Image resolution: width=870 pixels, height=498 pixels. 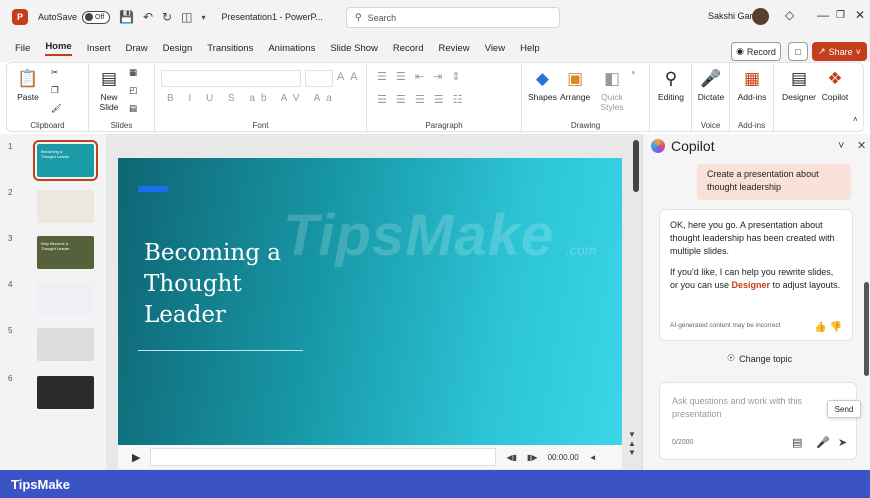 What do you see at coordinates (751, 125) in the screenshot?
I see `addins-label: Add-ins` at bounding box center [751, 125].